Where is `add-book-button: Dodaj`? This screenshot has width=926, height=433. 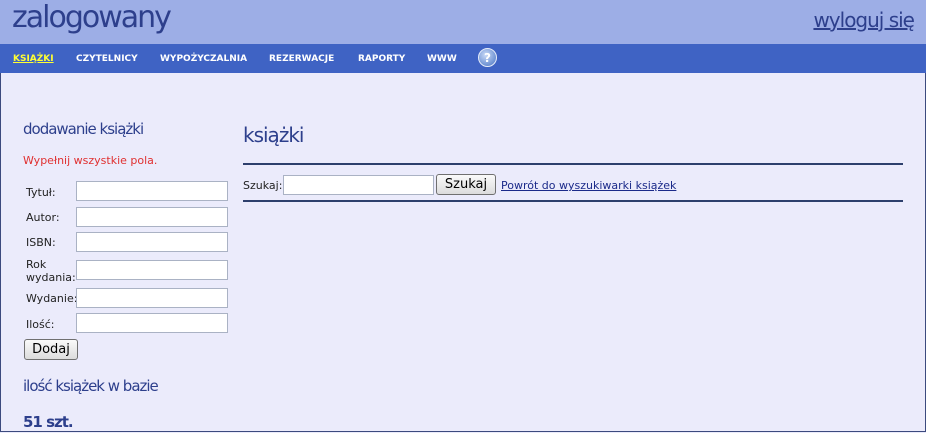 add-book-button: Dodaj is located at coordinates (51, 349).